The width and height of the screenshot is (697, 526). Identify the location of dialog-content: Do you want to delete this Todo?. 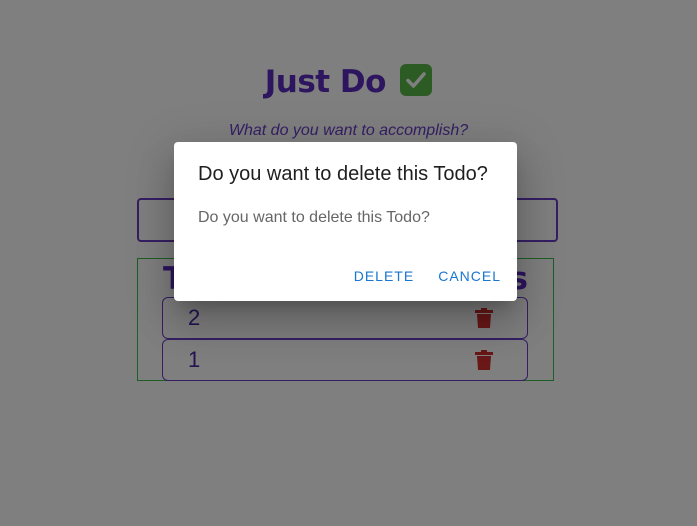
(314, 217).